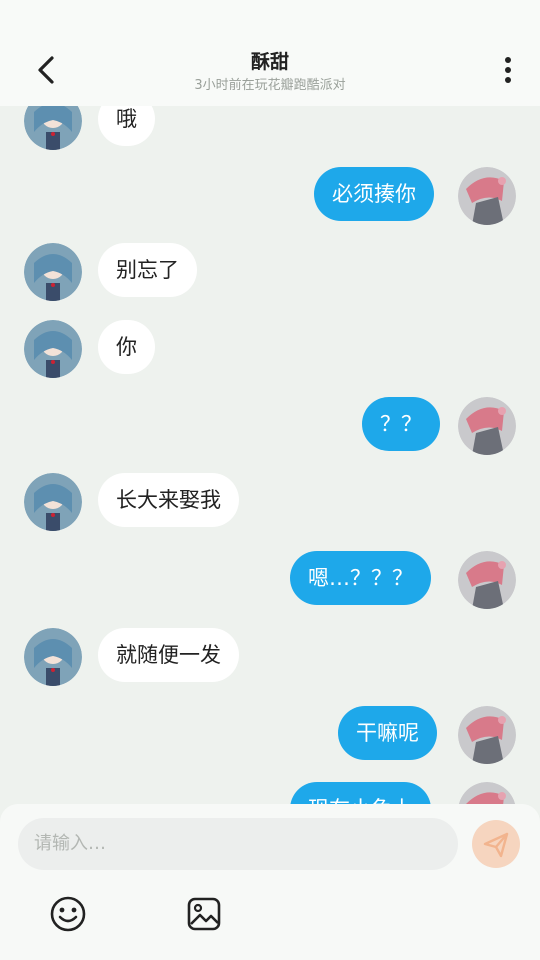  I want to click on emoji-button, so click(68, 914).